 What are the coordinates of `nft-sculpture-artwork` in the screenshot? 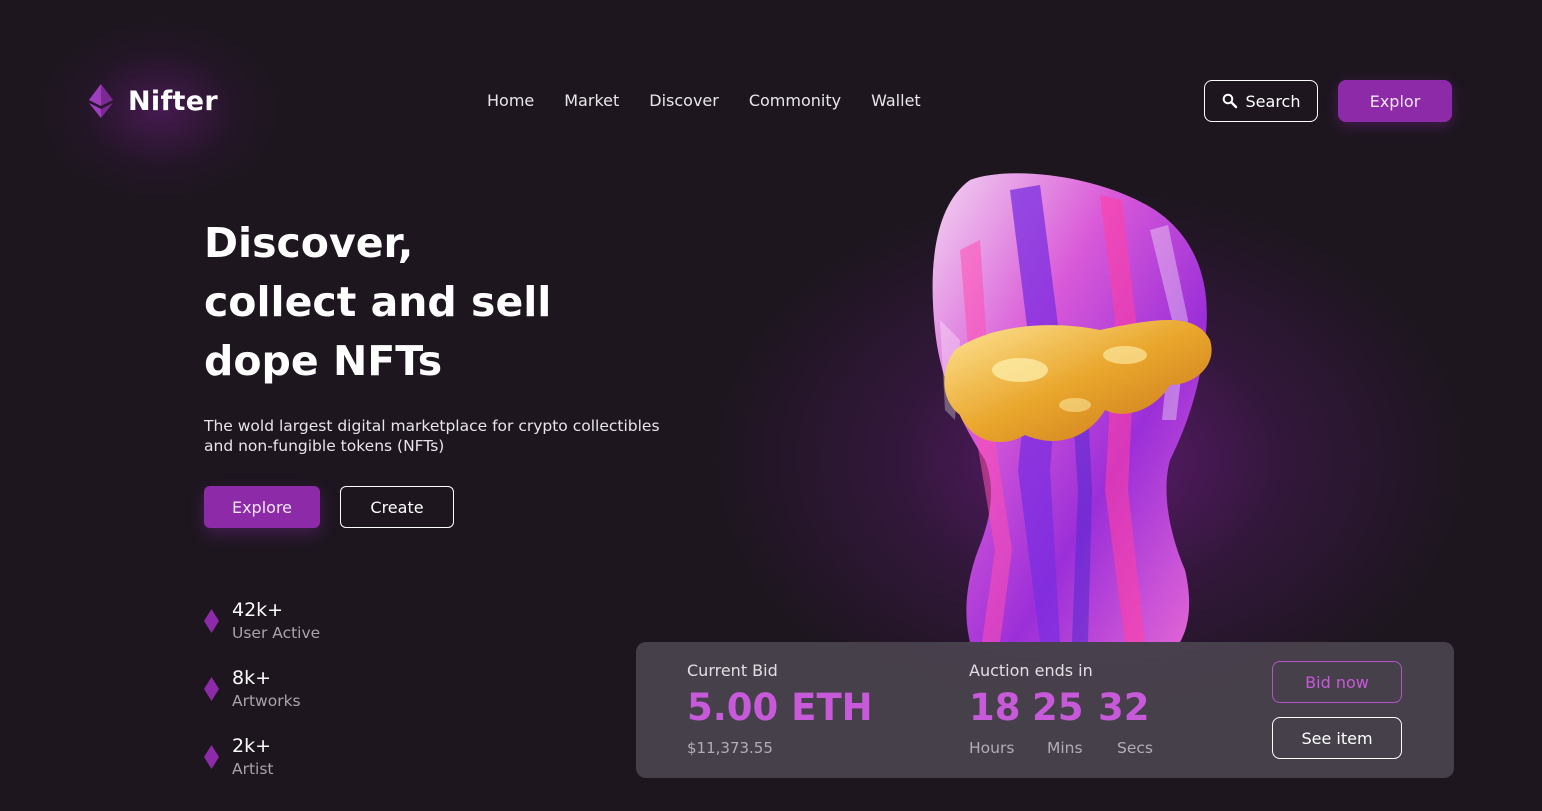 It's located at (1072, 407).